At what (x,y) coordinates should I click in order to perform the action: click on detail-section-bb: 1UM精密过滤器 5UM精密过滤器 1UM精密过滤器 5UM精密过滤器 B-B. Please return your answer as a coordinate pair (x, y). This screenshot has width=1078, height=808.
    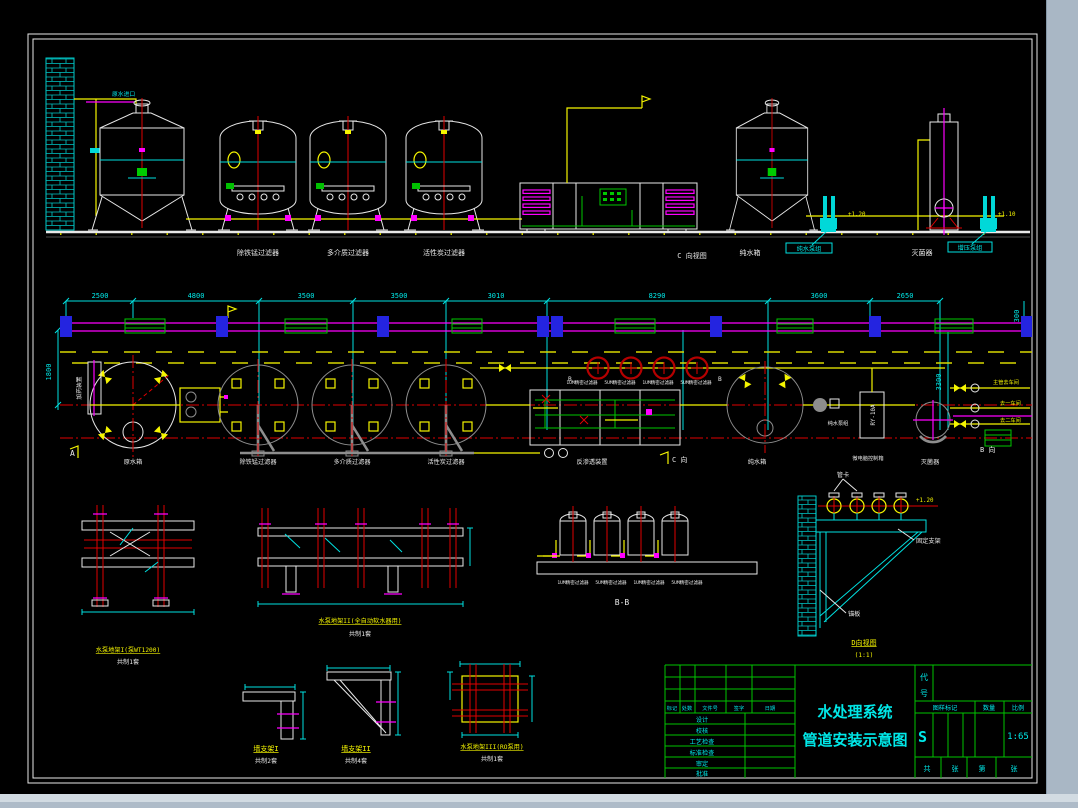
    Looking at the image, I should click on (647, 556).